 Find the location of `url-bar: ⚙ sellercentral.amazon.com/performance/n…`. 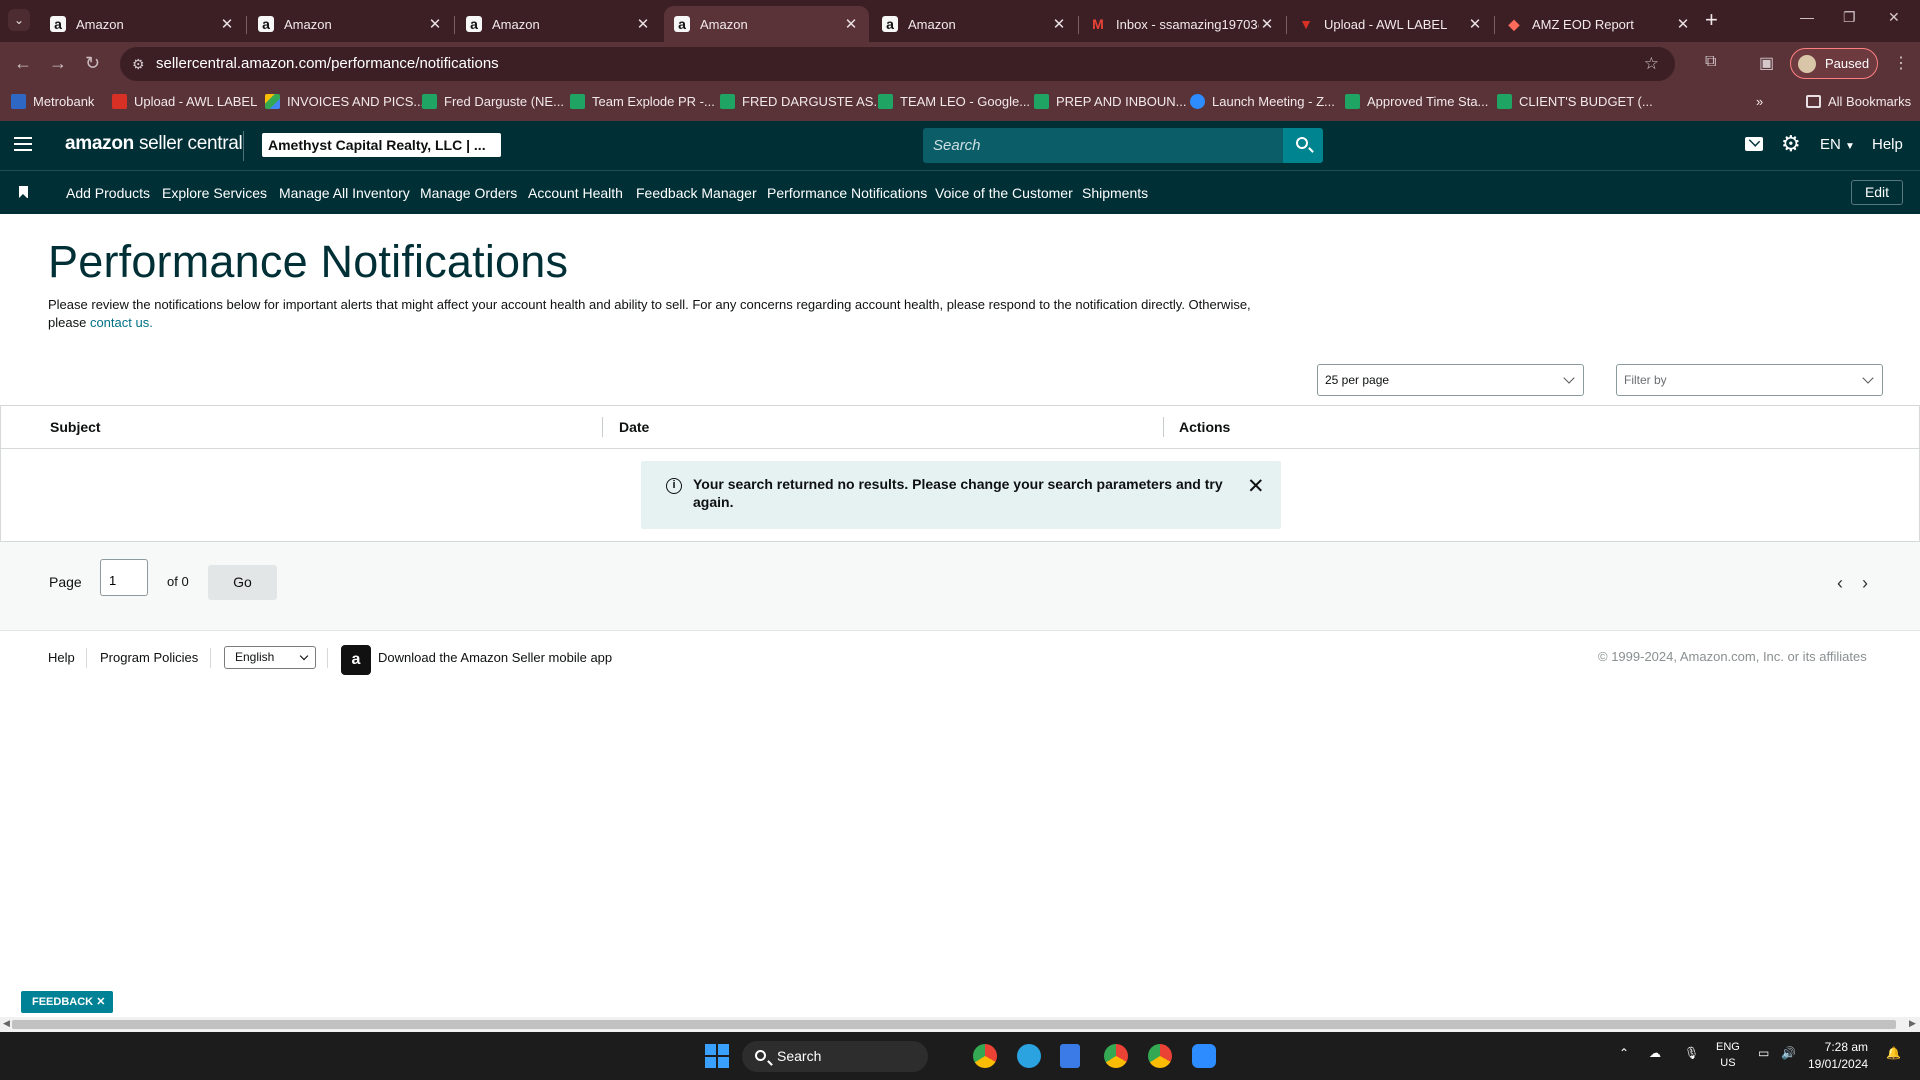

url-bar: ⚙ sellercentral.amazon.com/performance/n… is located at coordinates (897, 64).